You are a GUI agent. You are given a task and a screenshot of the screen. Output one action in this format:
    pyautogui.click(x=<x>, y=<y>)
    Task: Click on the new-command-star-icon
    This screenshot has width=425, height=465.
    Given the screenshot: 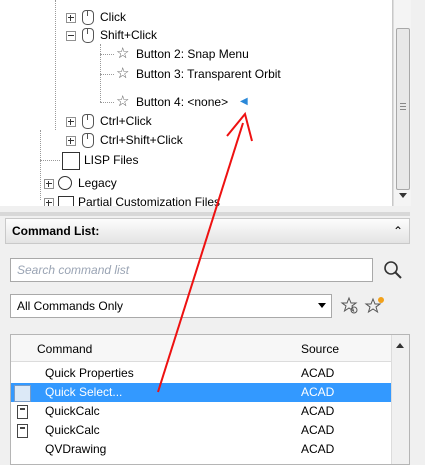 What is the action you would take?
    pyautogui.click(x=375, y=306)
    